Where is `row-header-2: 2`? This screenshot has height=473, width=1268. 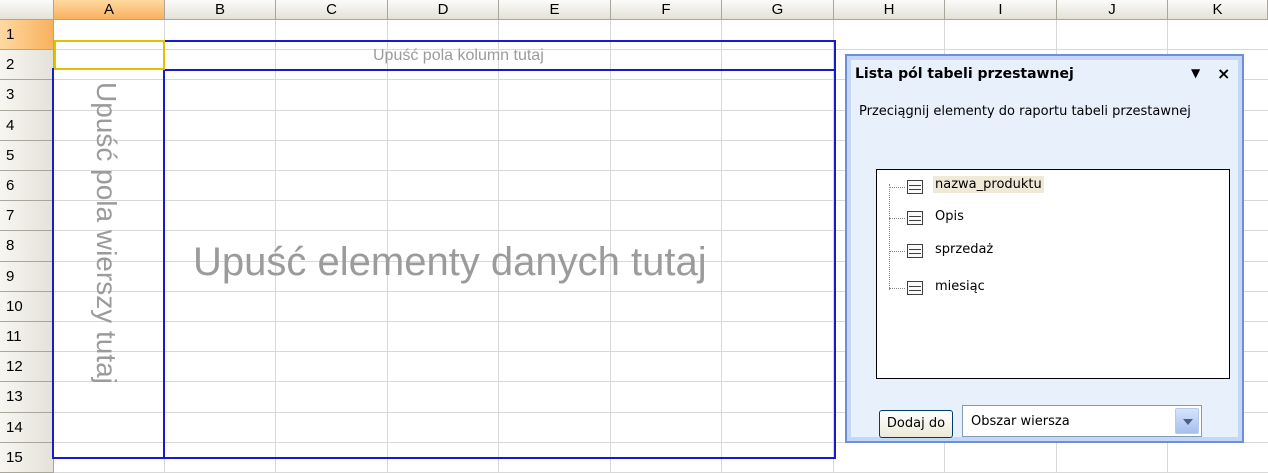 row-header-2: 2 is located at coordinates (27, 65).